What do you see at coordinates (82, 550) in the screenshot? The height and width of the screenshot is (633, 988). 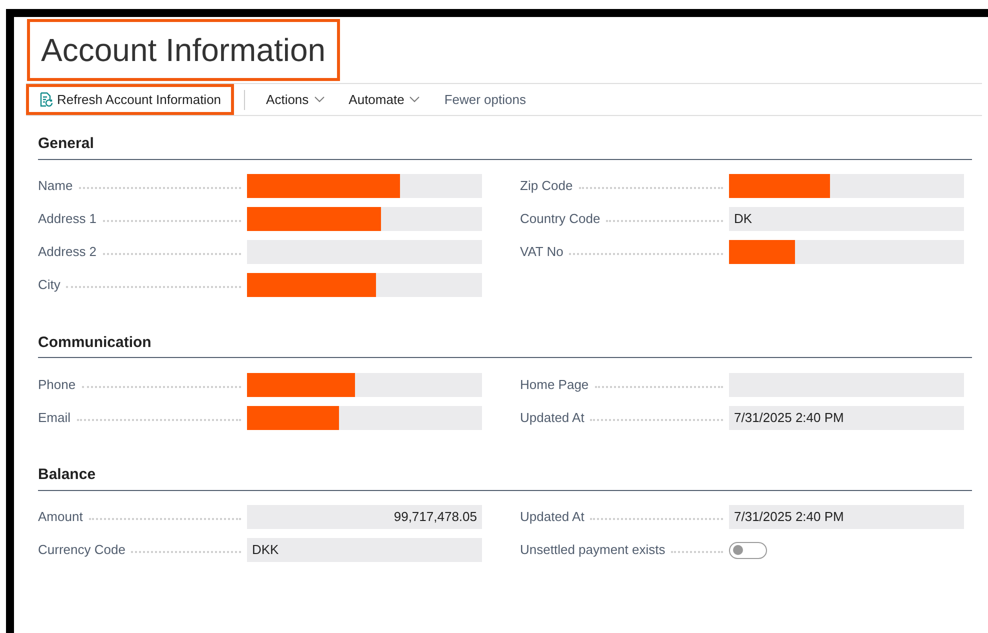 I see `field-label: Currency Code` at bounding box center [82, 550].